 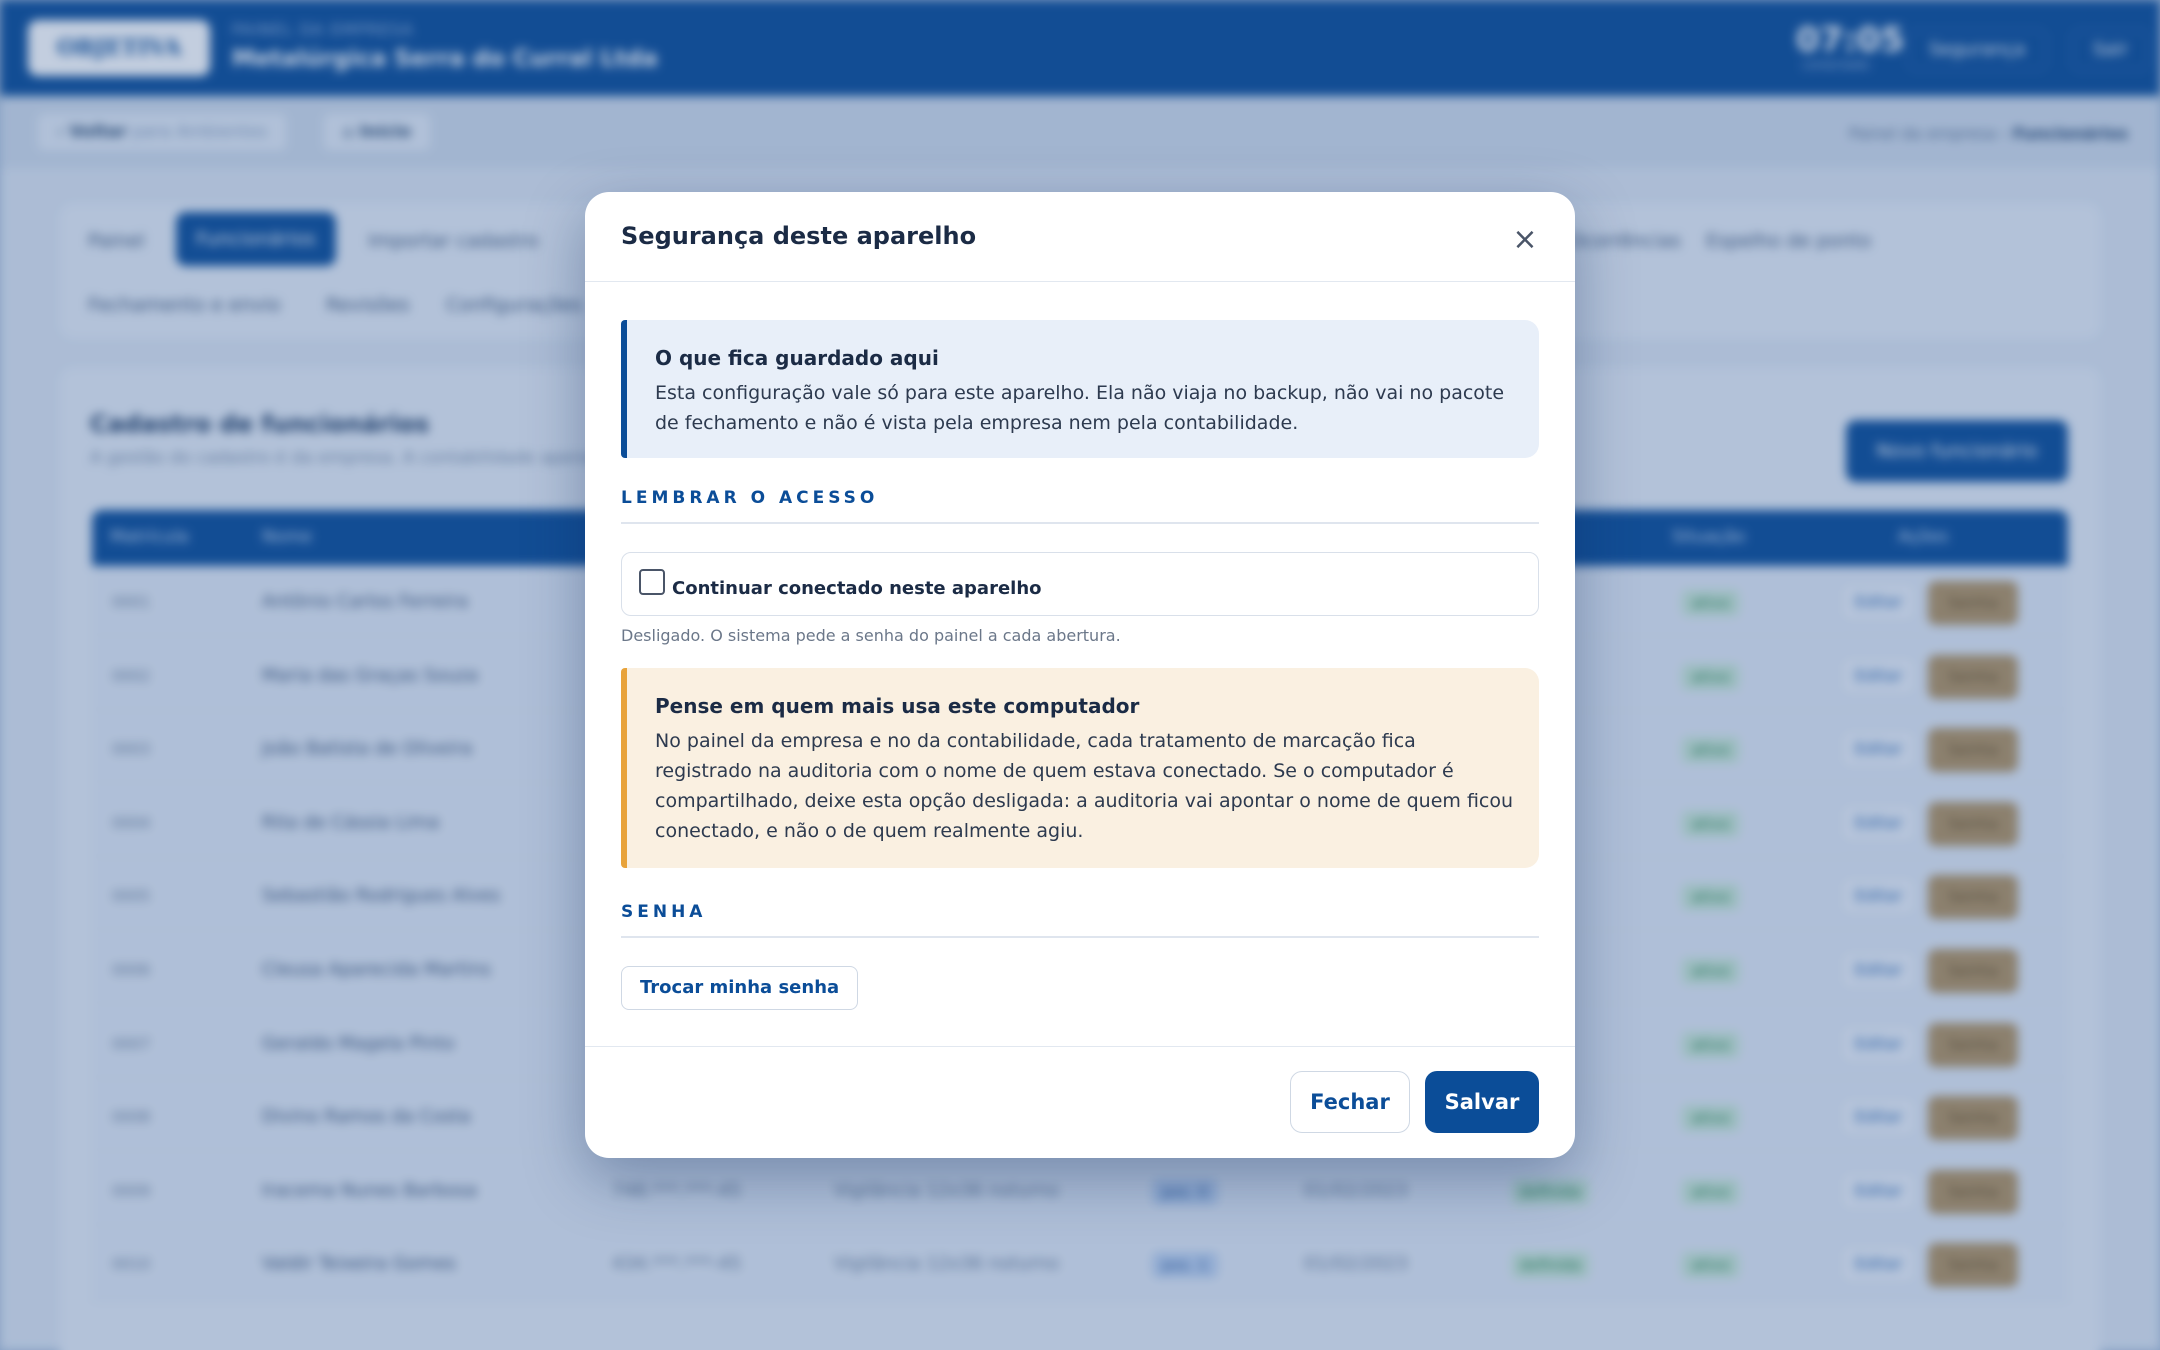 What do you see at coordinates (897, 706) in the screenshot?
I see `warning-title: Pense em quem mais usa este computador` at bounding box center [897, 706].